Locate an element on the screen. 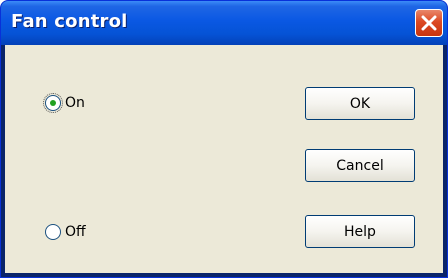 The width and height of the screenshot is (448, 278). radio-selected-dot is located at coordinates (53, 103).